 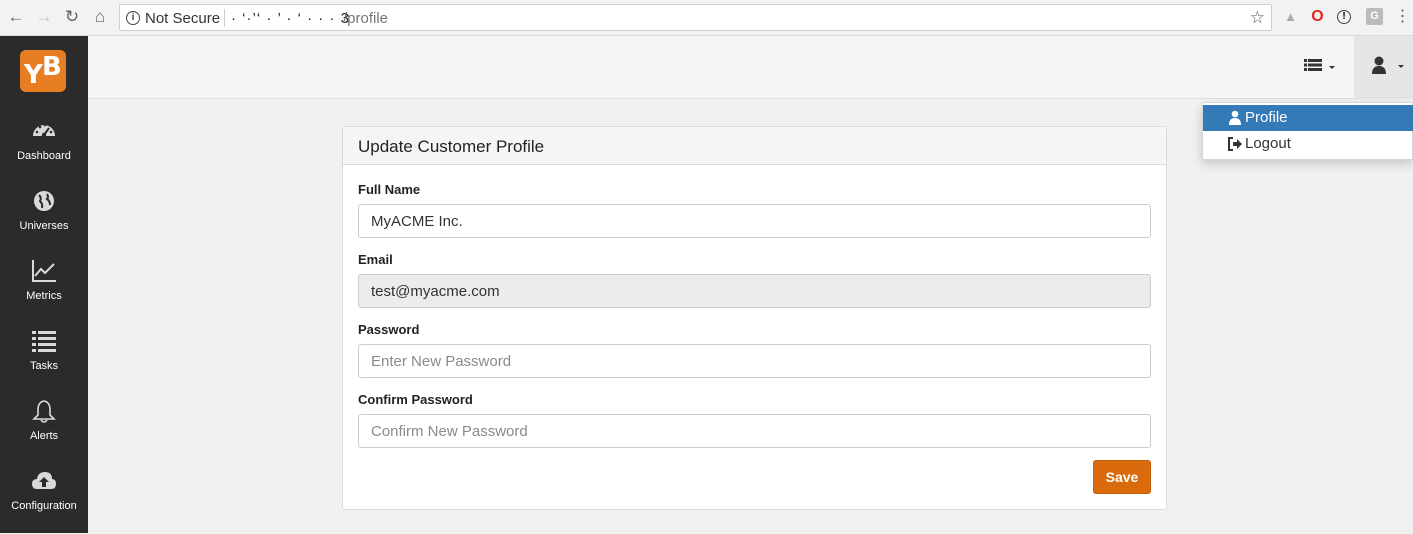 What do you see at coordinates (1344, 17) in the screenshot?
I see `password-extension-icon: !` at bounding box center [1344, 17].